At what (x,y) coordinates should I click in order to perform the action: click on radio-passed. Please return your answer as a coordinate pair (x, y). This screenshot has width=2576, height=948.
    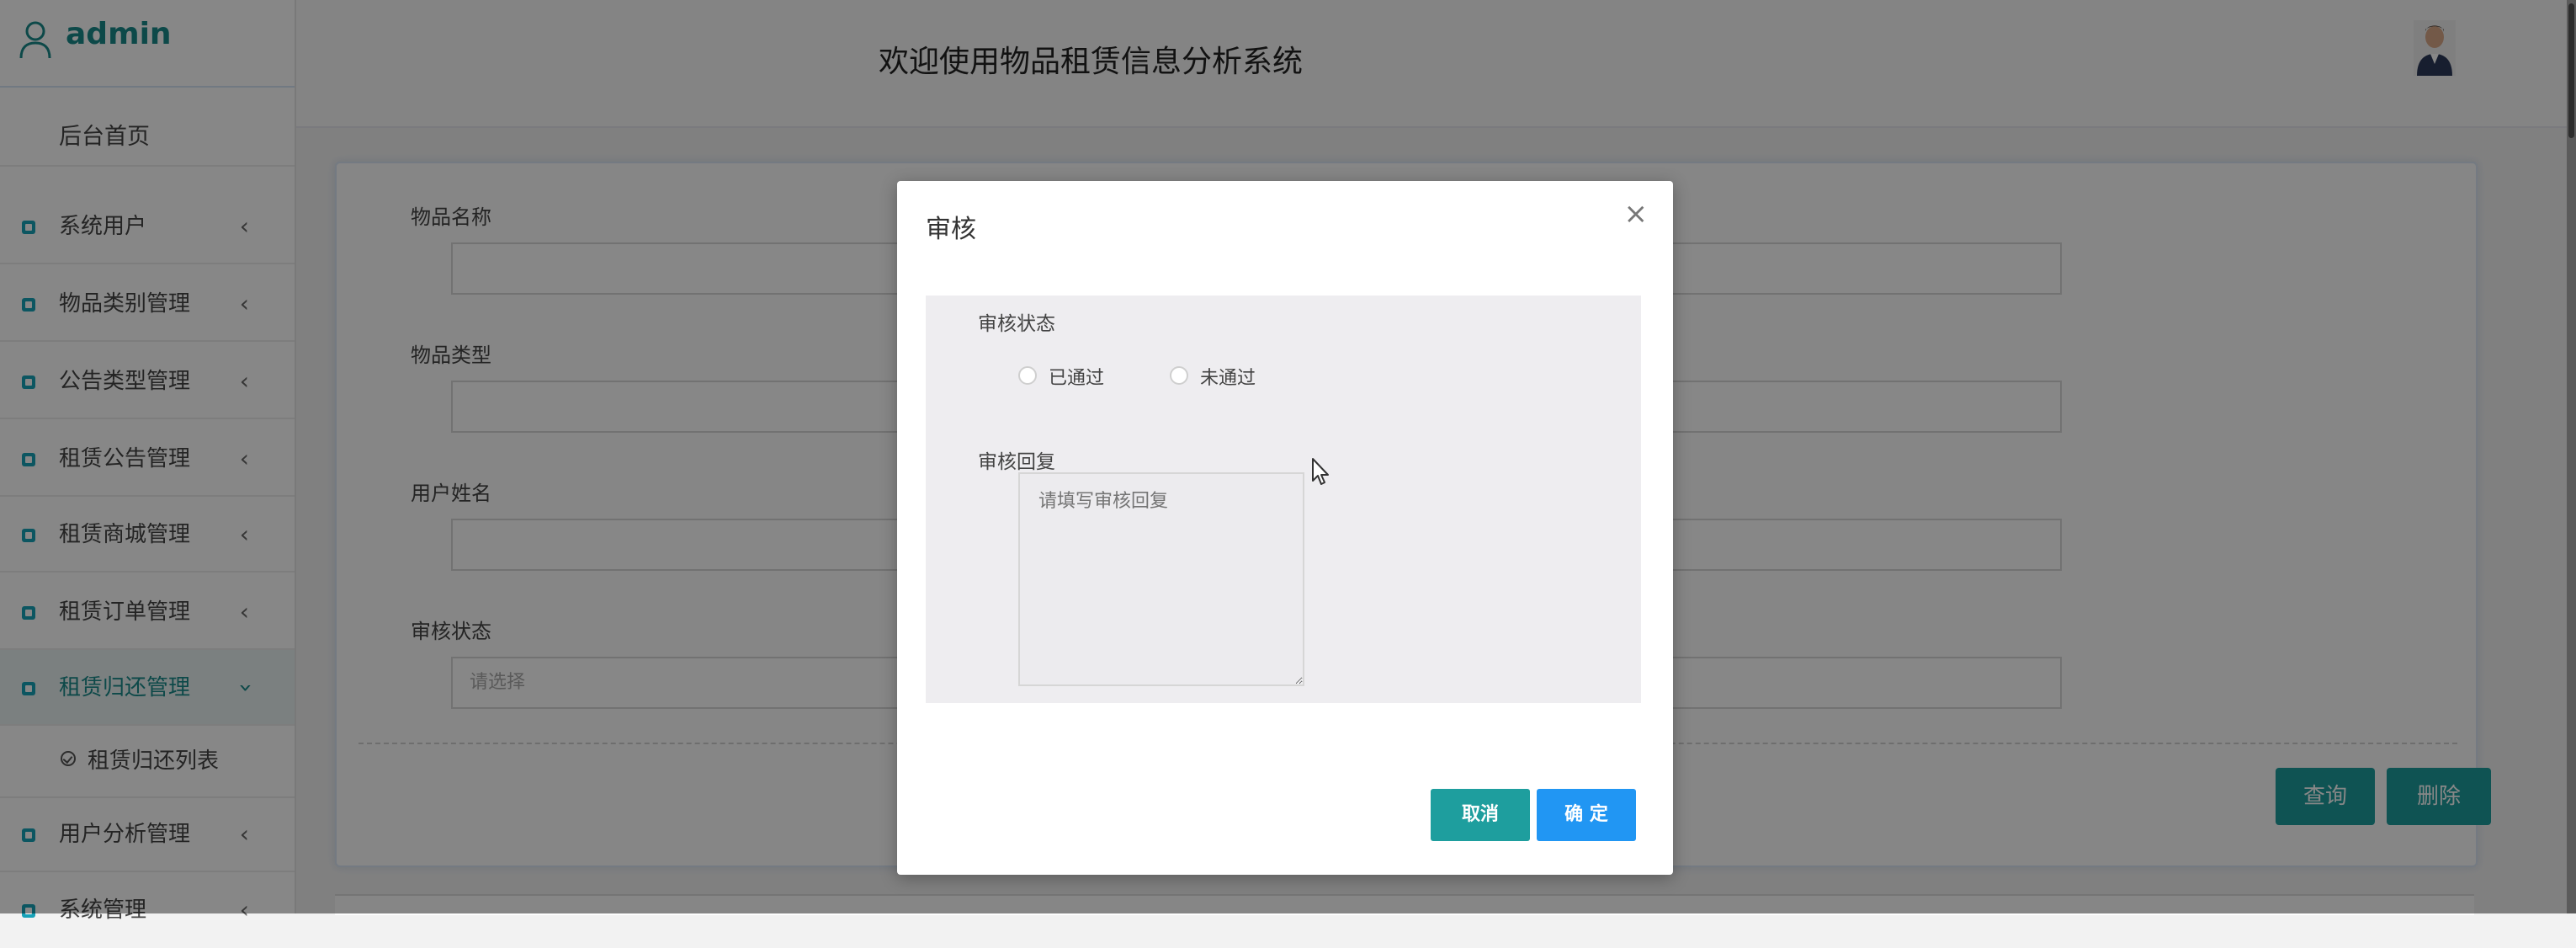
    Looking at the image, I should click on (1027, 376).